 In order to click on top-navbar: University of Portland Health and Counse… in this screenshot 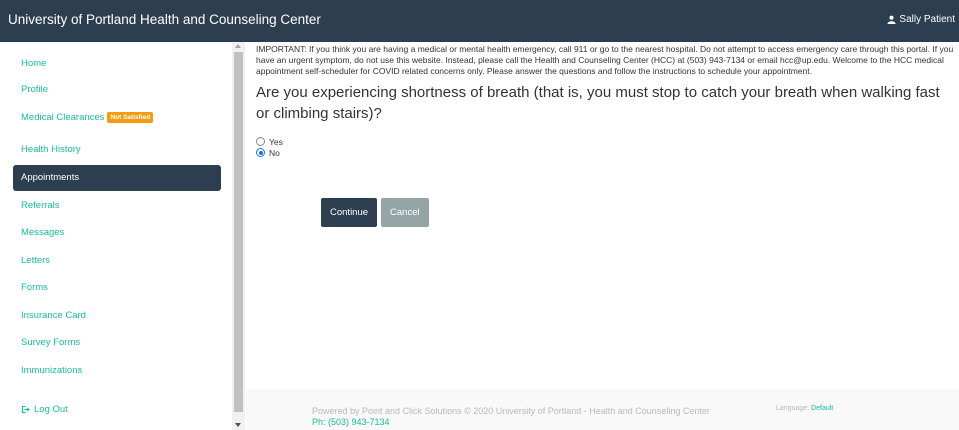, I will do `click(479, 21)`.